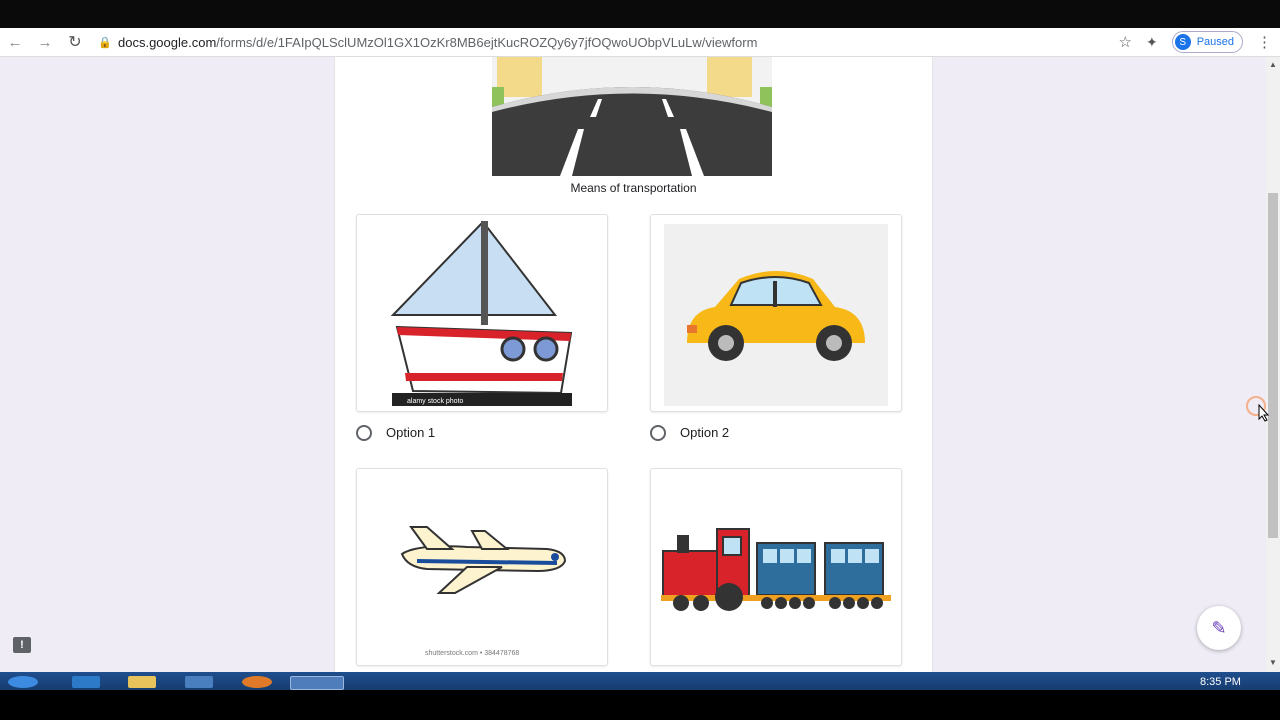 The width and height of the screenshot is (1280, 720). I want to click on scrollbar-thumb, so click(1273, 365).